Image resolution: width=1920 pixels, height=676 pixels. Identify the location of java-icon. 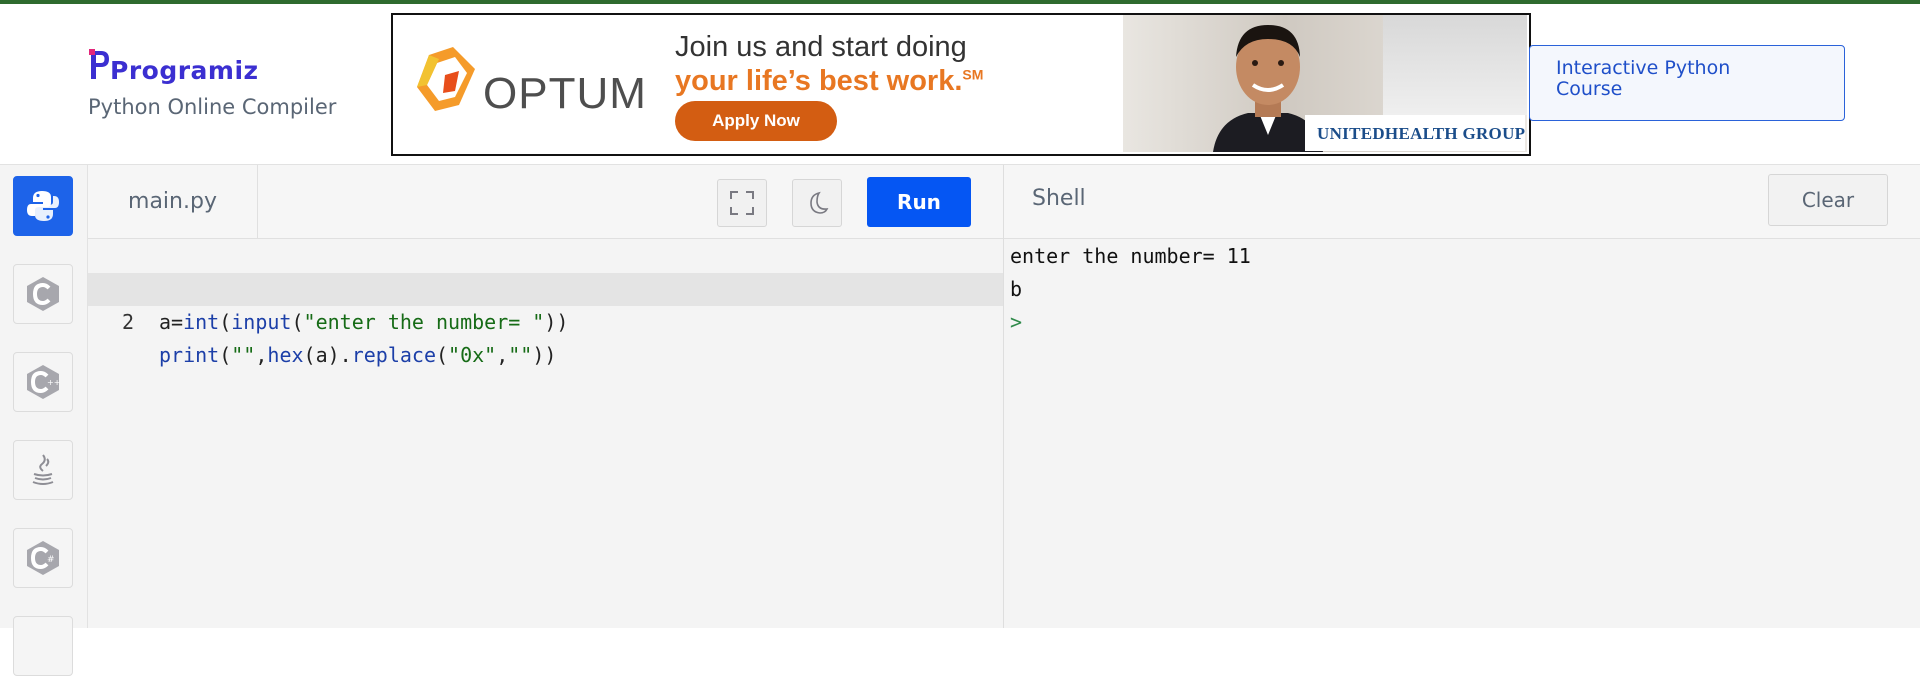
(43, 469).